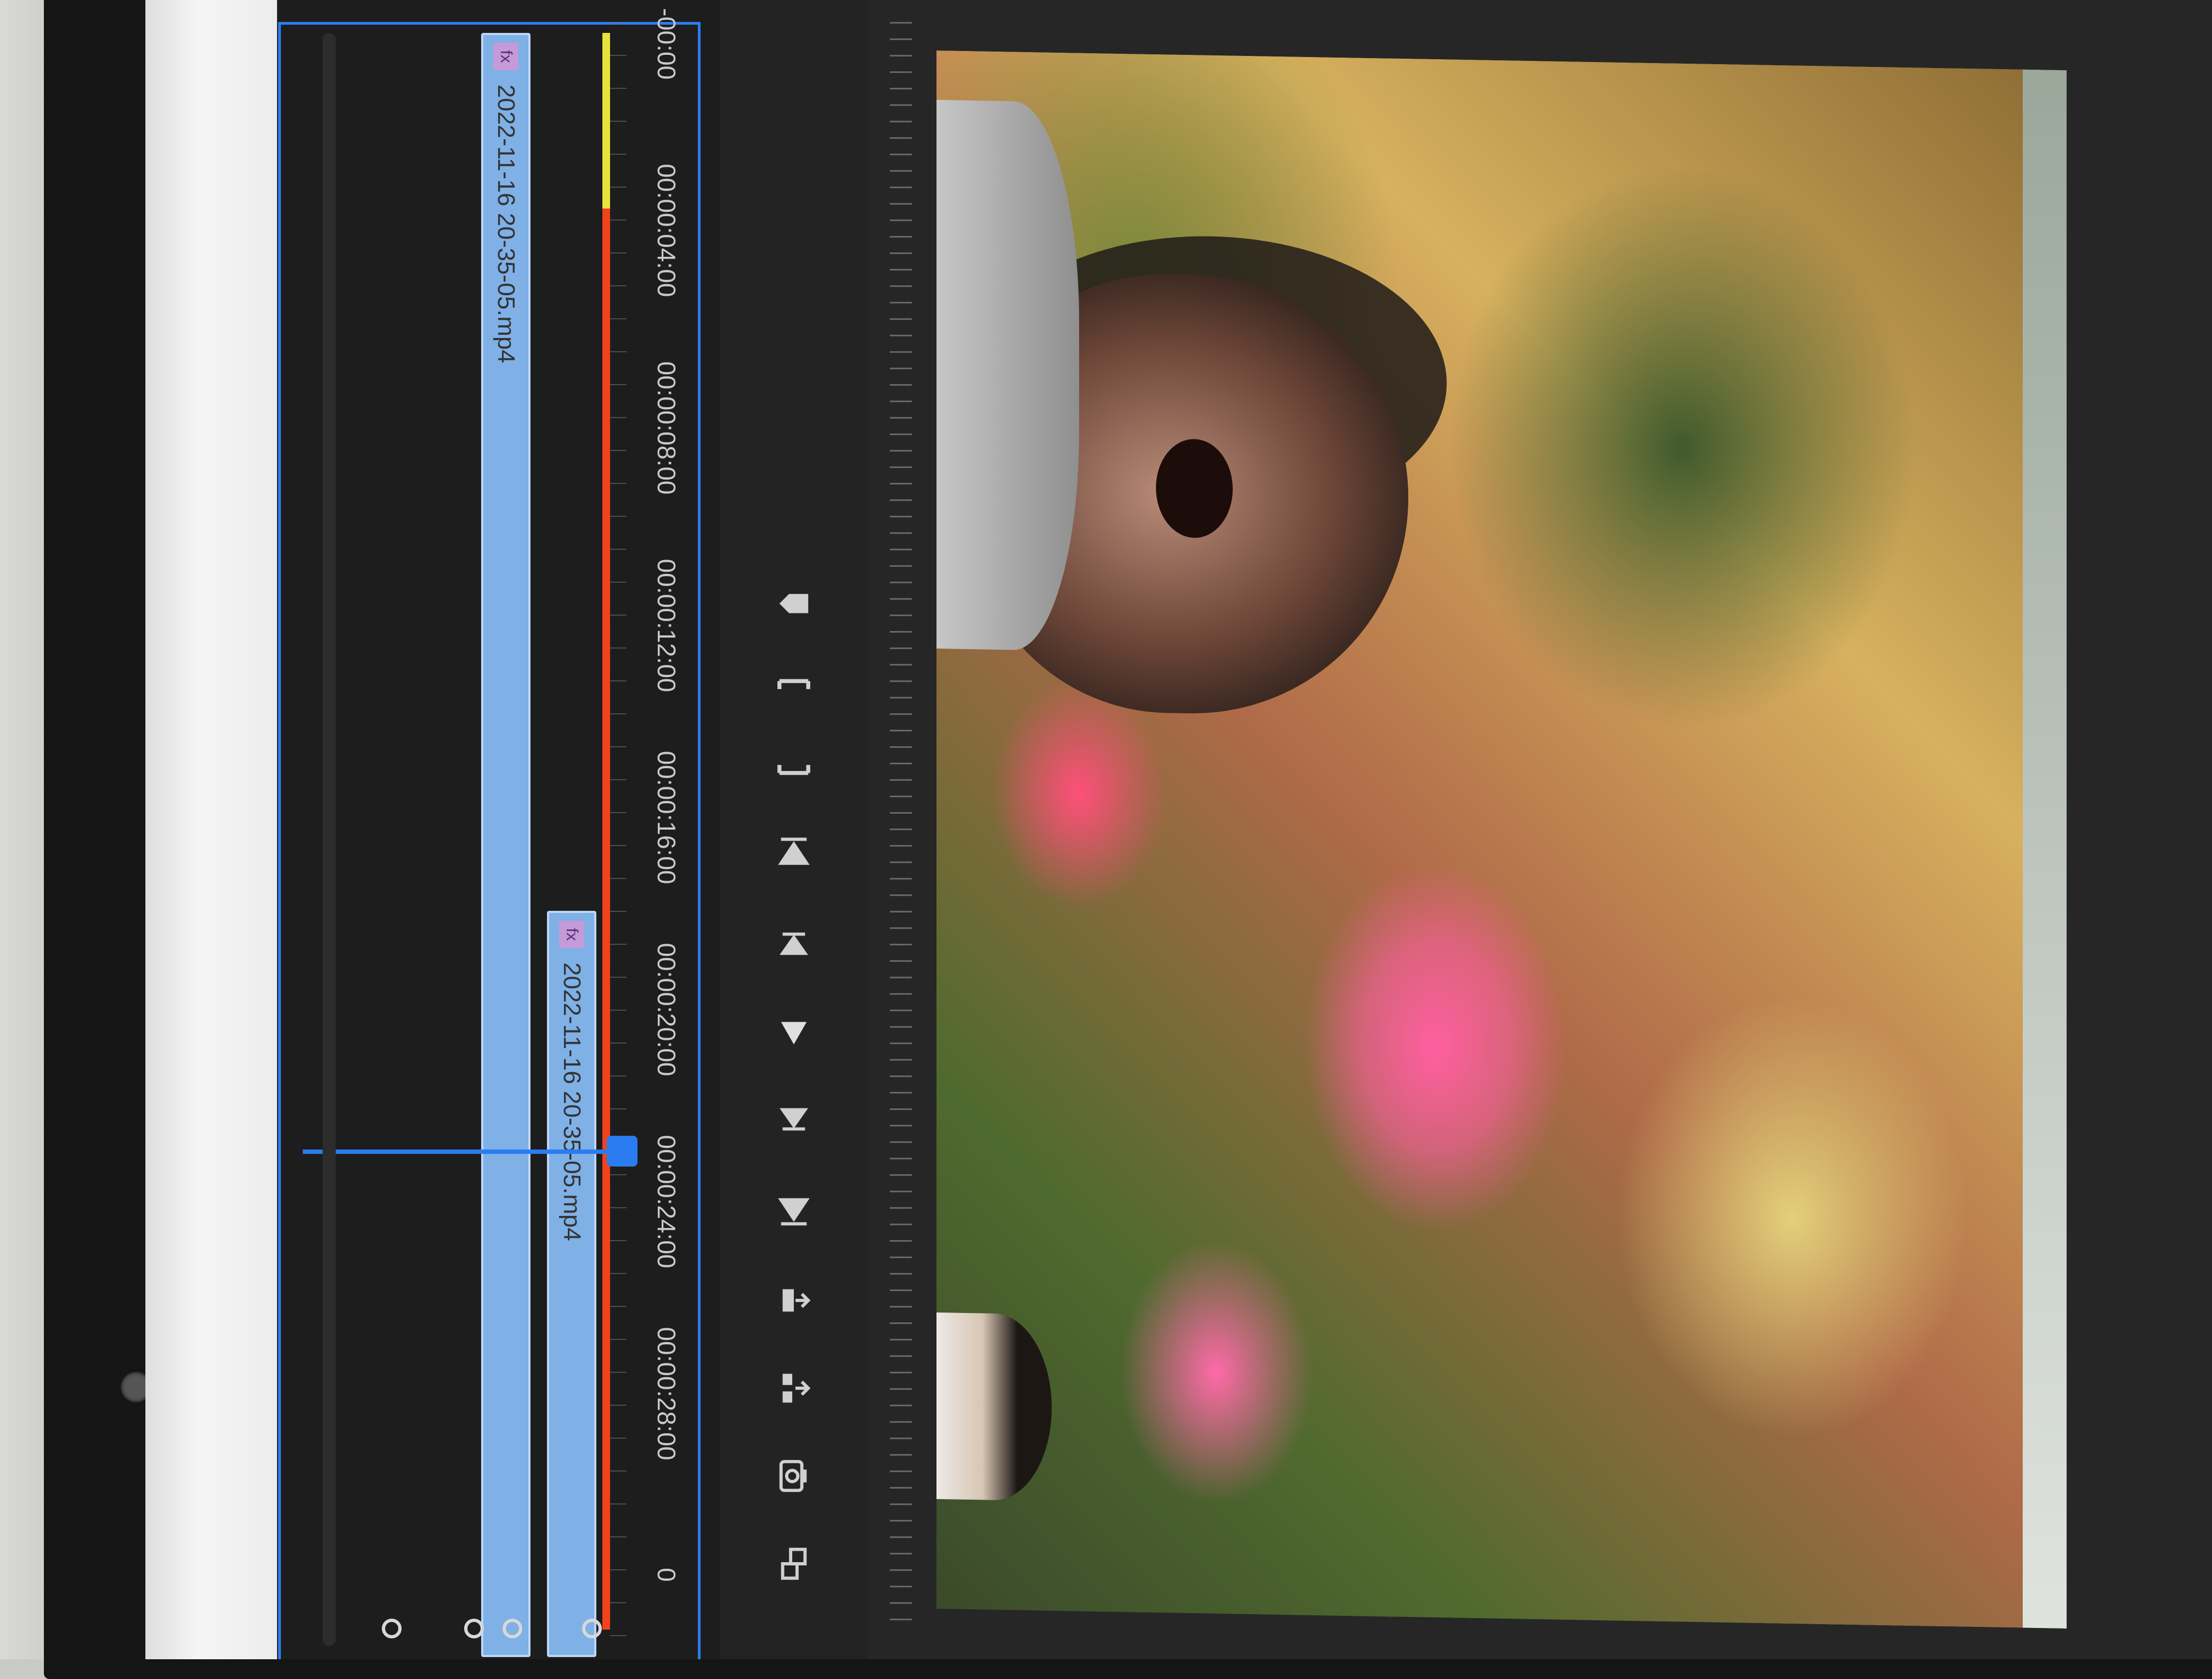 The height and width of the screenshot is (1679, 2212). Describe the element at coordinates (794, 1213) in the screenshot. I see `go-to-out-icon` at that location.